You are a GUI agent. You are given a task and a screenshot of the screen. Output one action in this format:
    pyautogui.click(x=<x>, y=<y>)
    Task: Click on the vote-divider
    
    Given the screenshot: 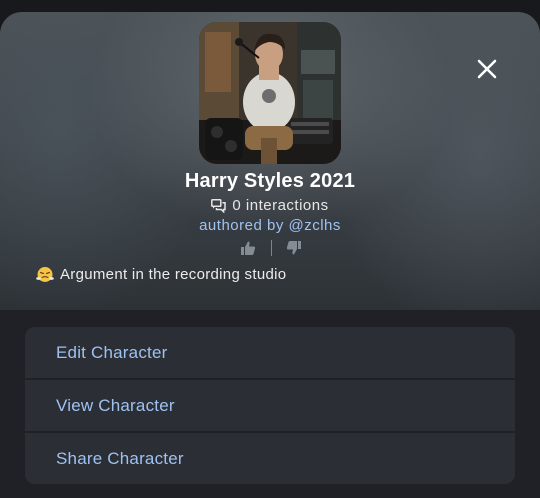 What is the action you would take?
    pyautogui.click(x=271, y=248)
    